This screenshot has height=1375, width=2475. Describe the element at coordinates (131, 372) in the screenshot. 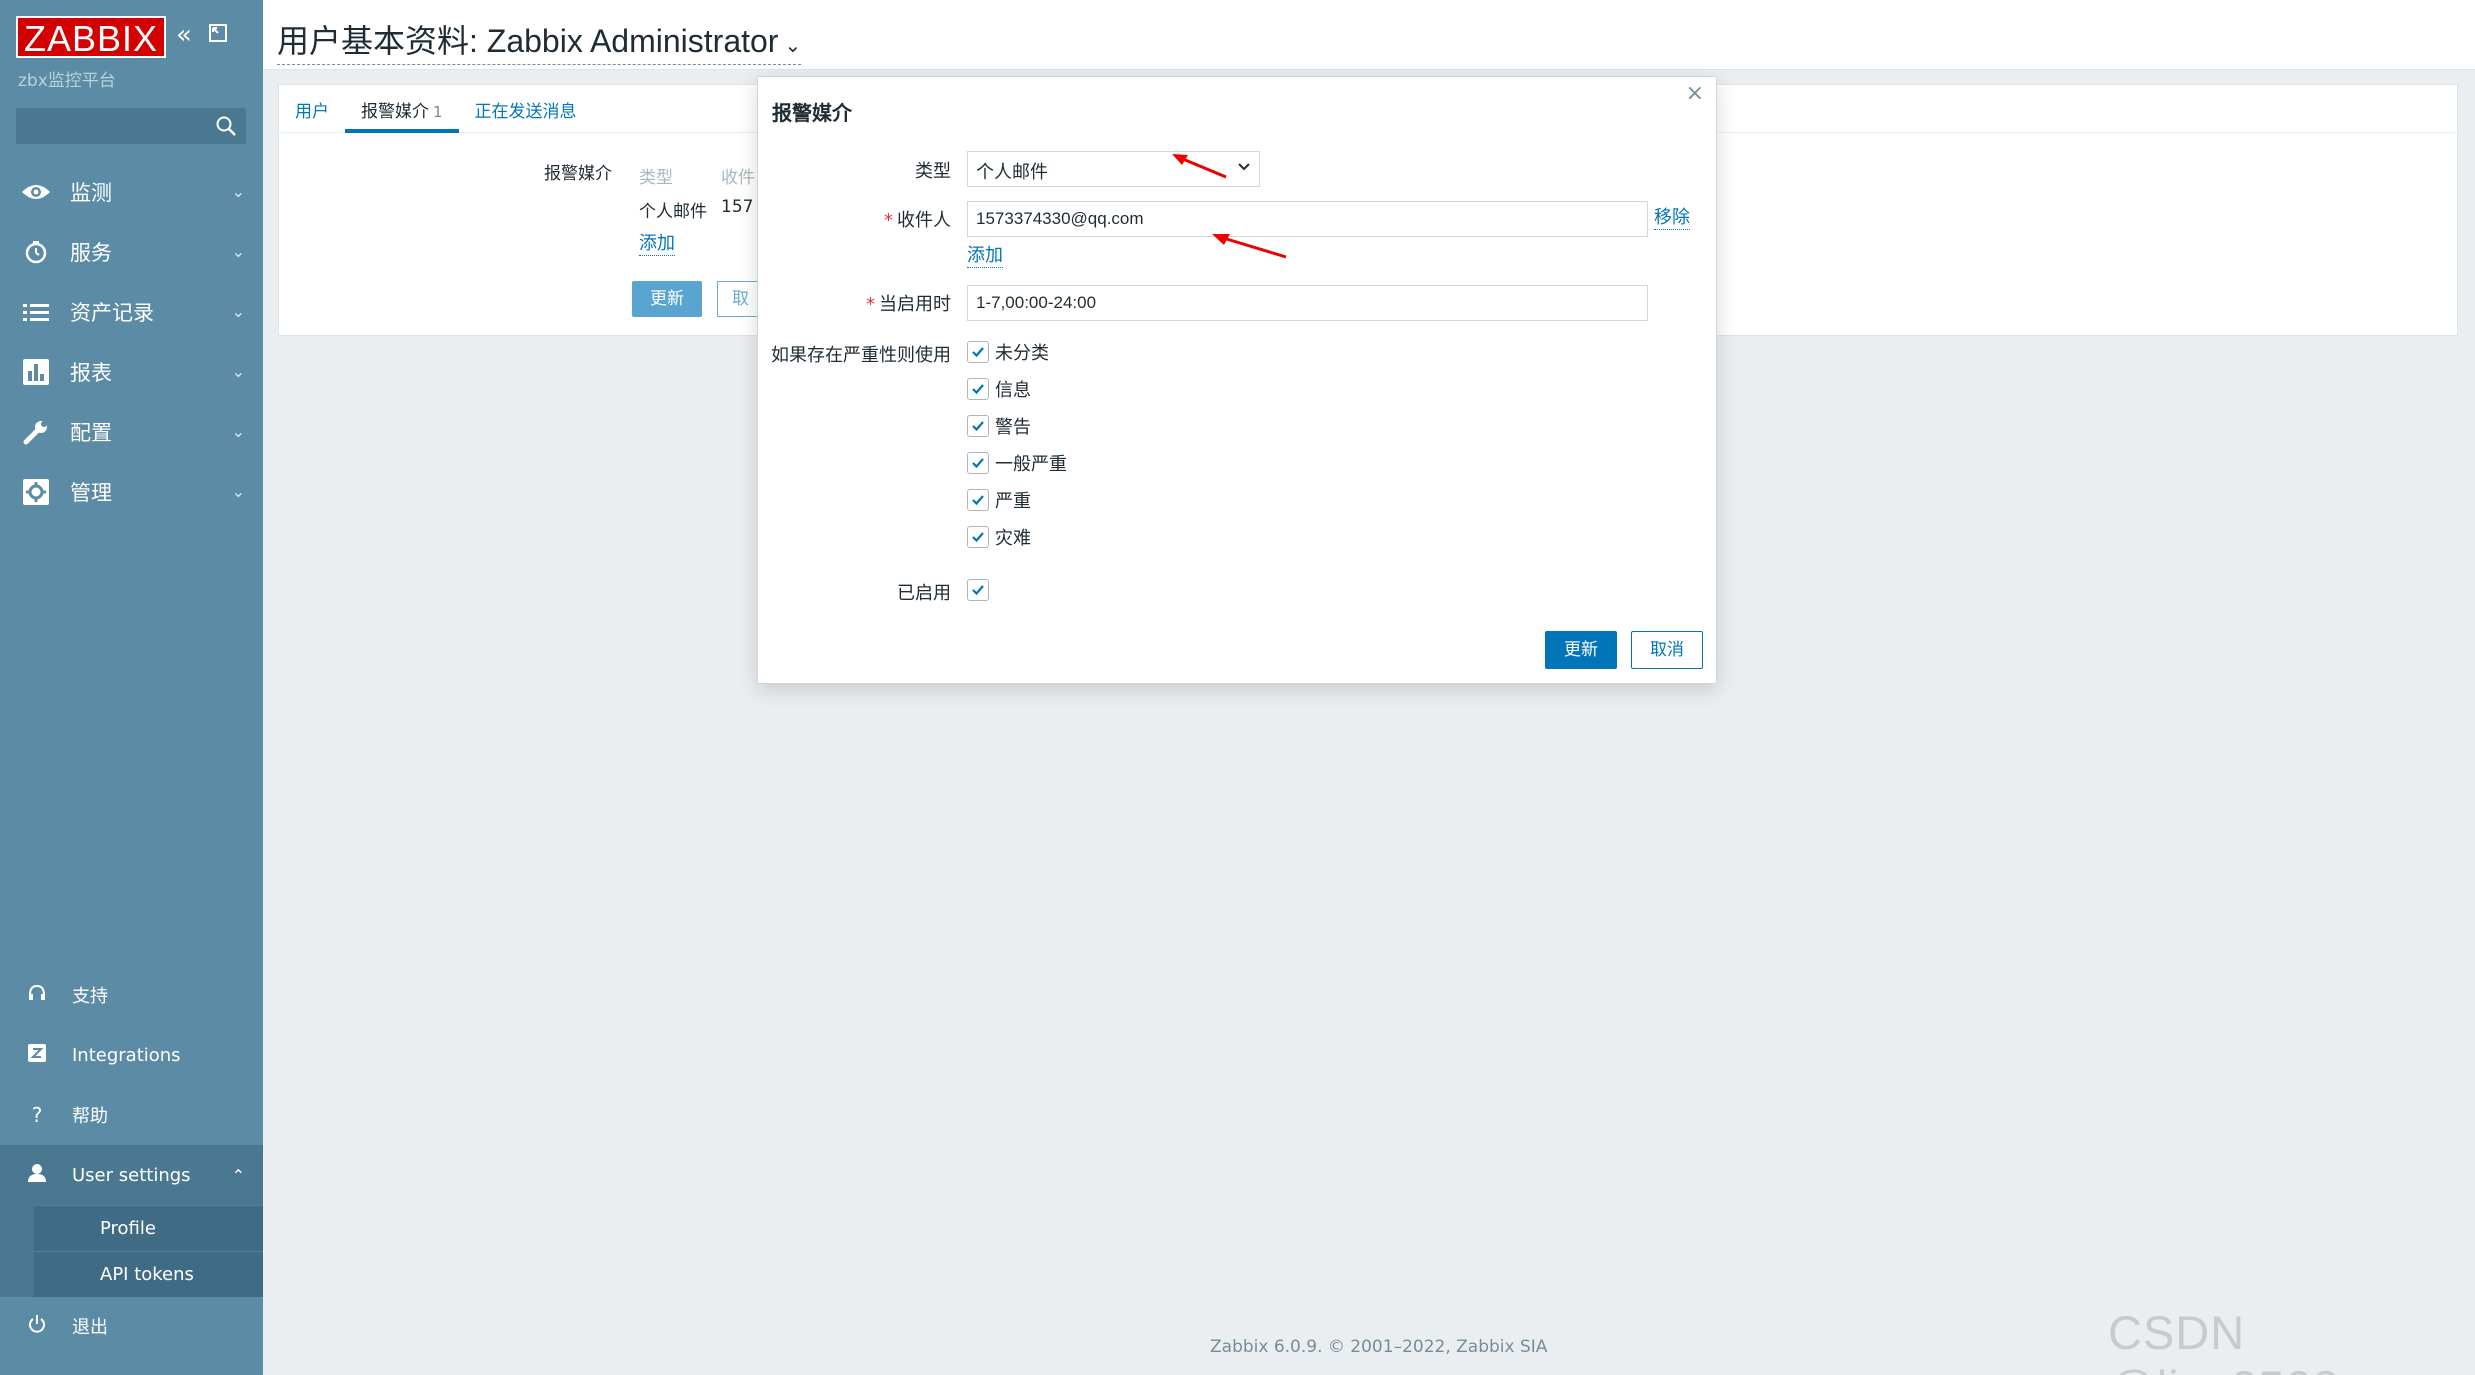

I see `nav-item-reports: 报表 ⌄` at that location.